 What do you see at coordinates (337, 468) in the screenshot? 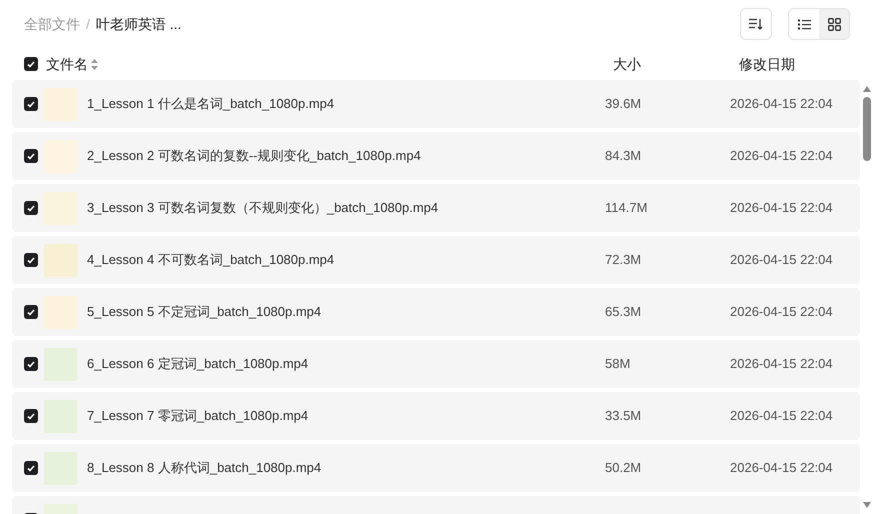
I see `file-name: 8_Lesson 8 人称代词_batch_1080p.mp4` at bounding box center [337, 468].